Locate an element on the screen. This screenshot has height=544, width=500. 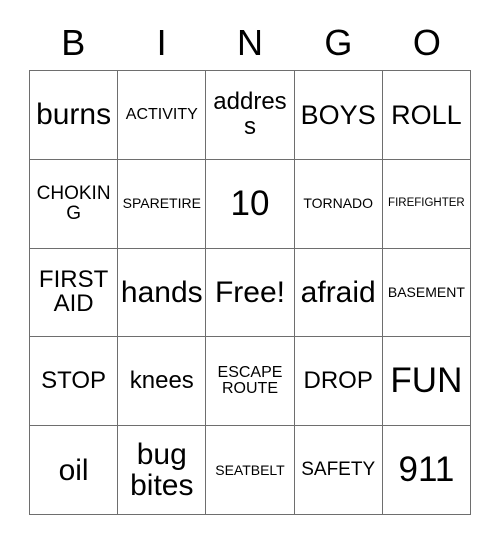
bingo-free-space-cell: Free! is located at coordinates (250, 293).